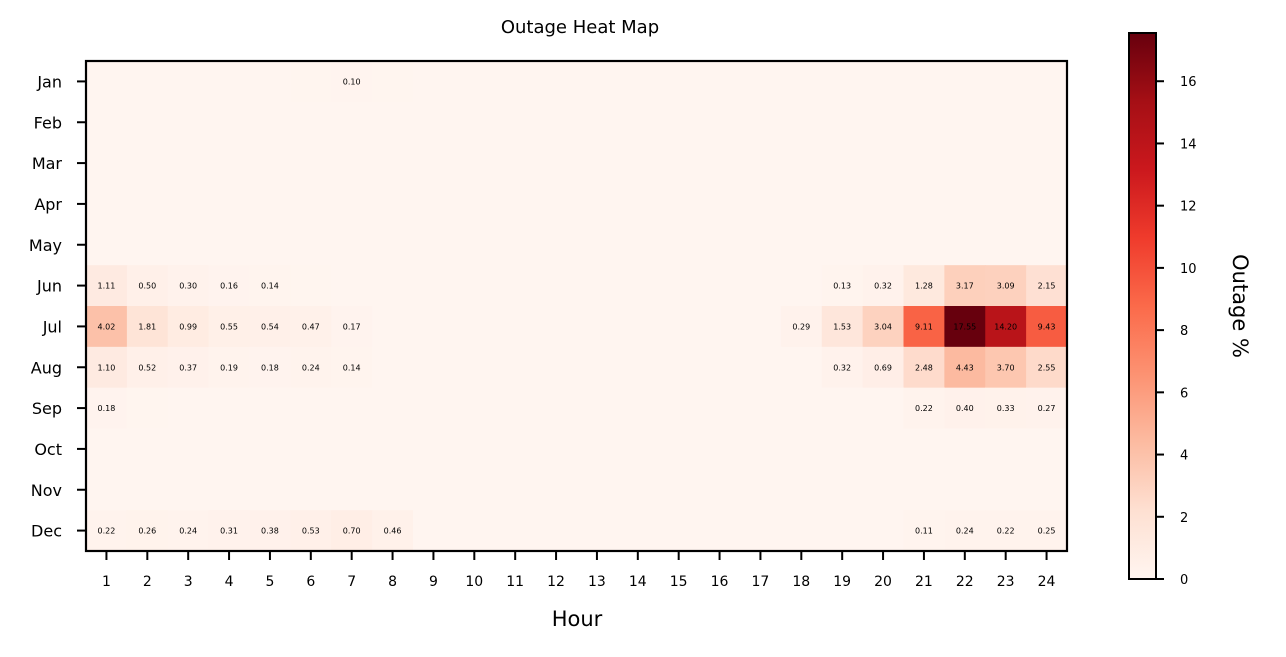 The image size is (1286, 657). I want to click on colorbar-tick-label: 6, so click(1184, 393).